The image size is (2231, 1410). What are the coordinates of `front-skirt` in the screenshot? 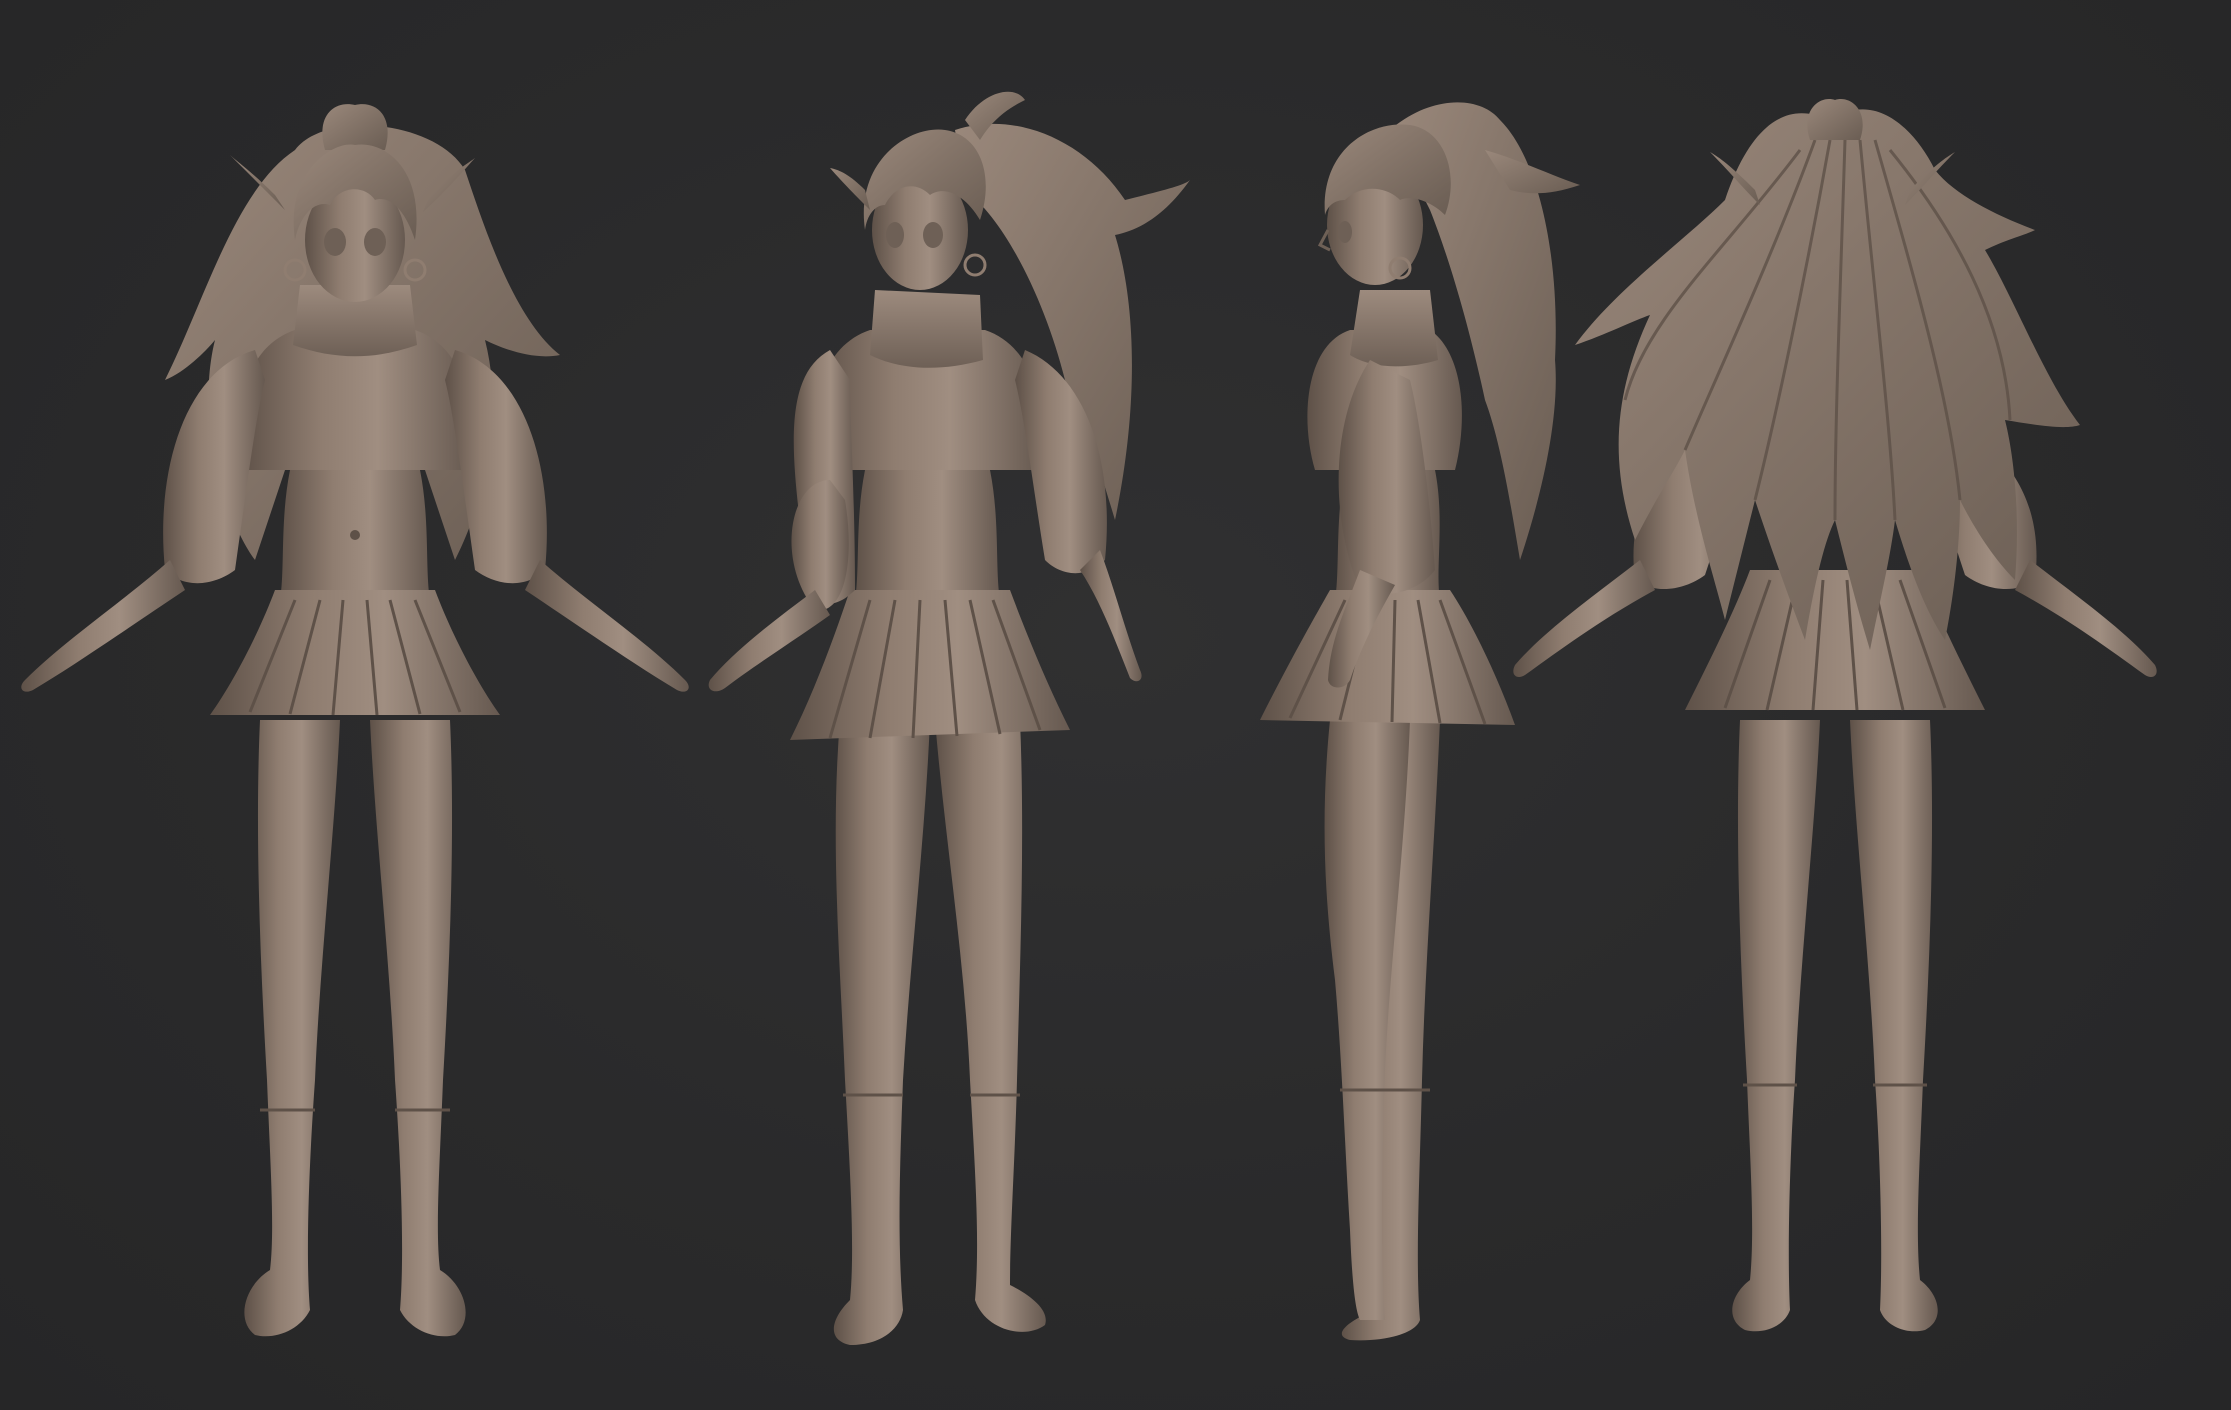 It's located at (355, 652).